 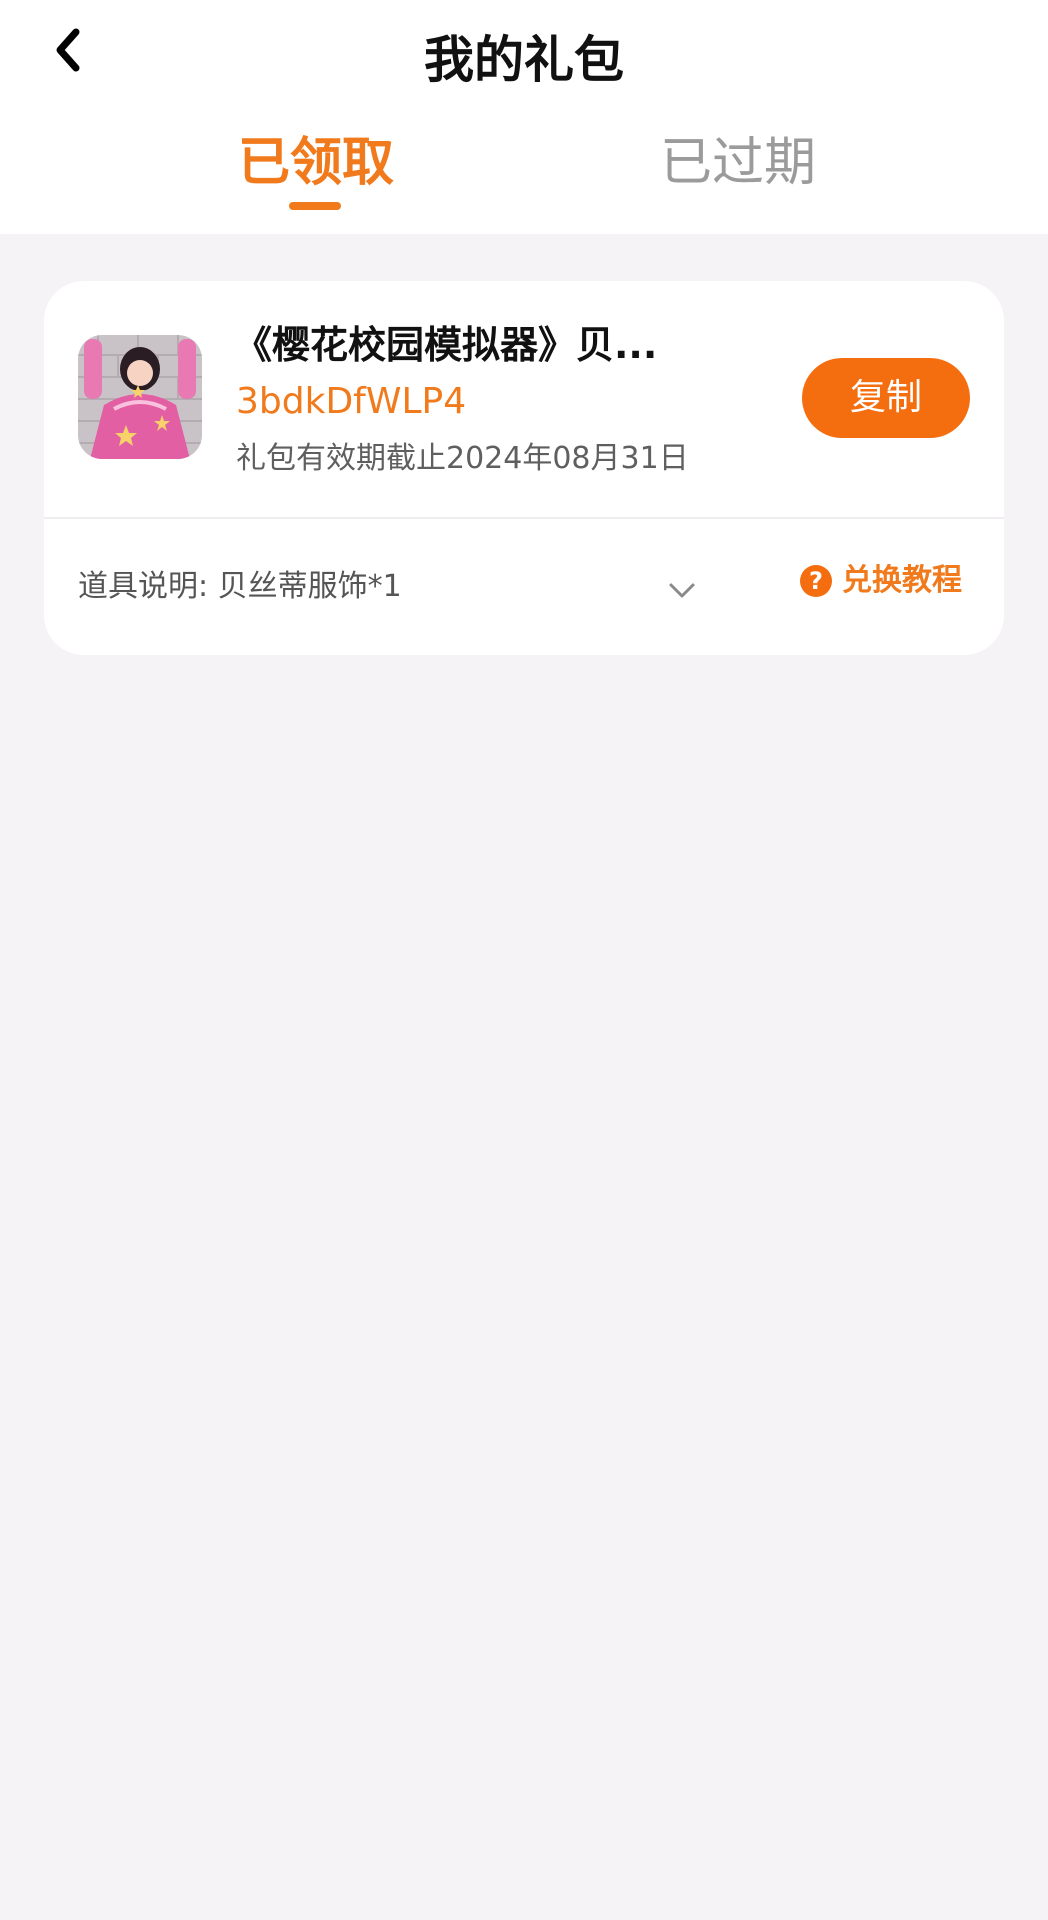 What do you see at coordinates (524, 60) in the screenshot?
I see `page-title: 我的礼包` at bounding box center [524, 60].